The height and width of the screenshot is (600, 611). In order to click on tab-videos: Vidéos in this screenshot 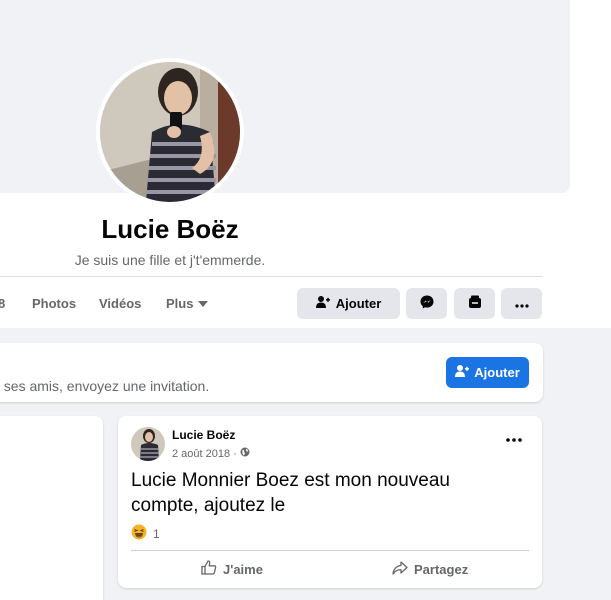, I will do `click(120, 303)`.